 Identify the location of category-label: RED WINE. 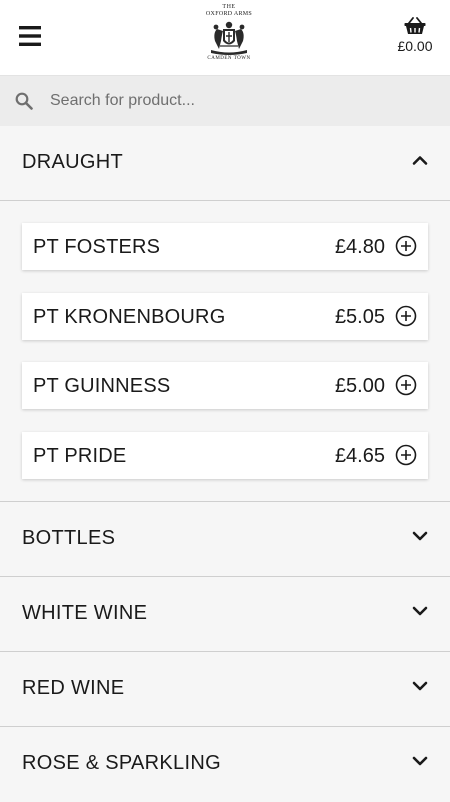
(73, 688).